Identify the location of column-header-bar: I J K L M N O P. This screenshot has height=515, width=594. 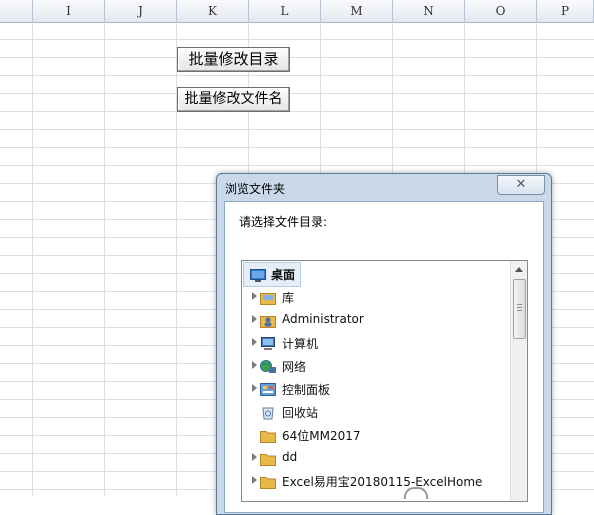
(297, 11).